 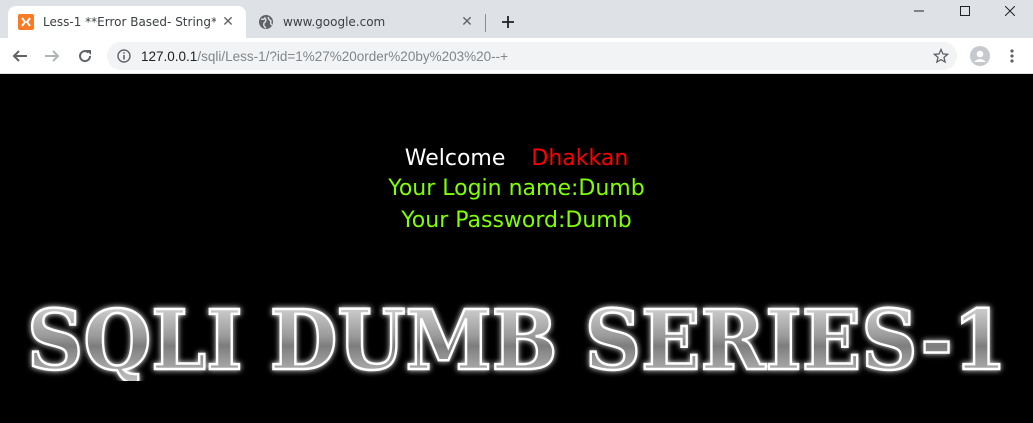 I want to click on reload-button, so click(x=85, y=56).